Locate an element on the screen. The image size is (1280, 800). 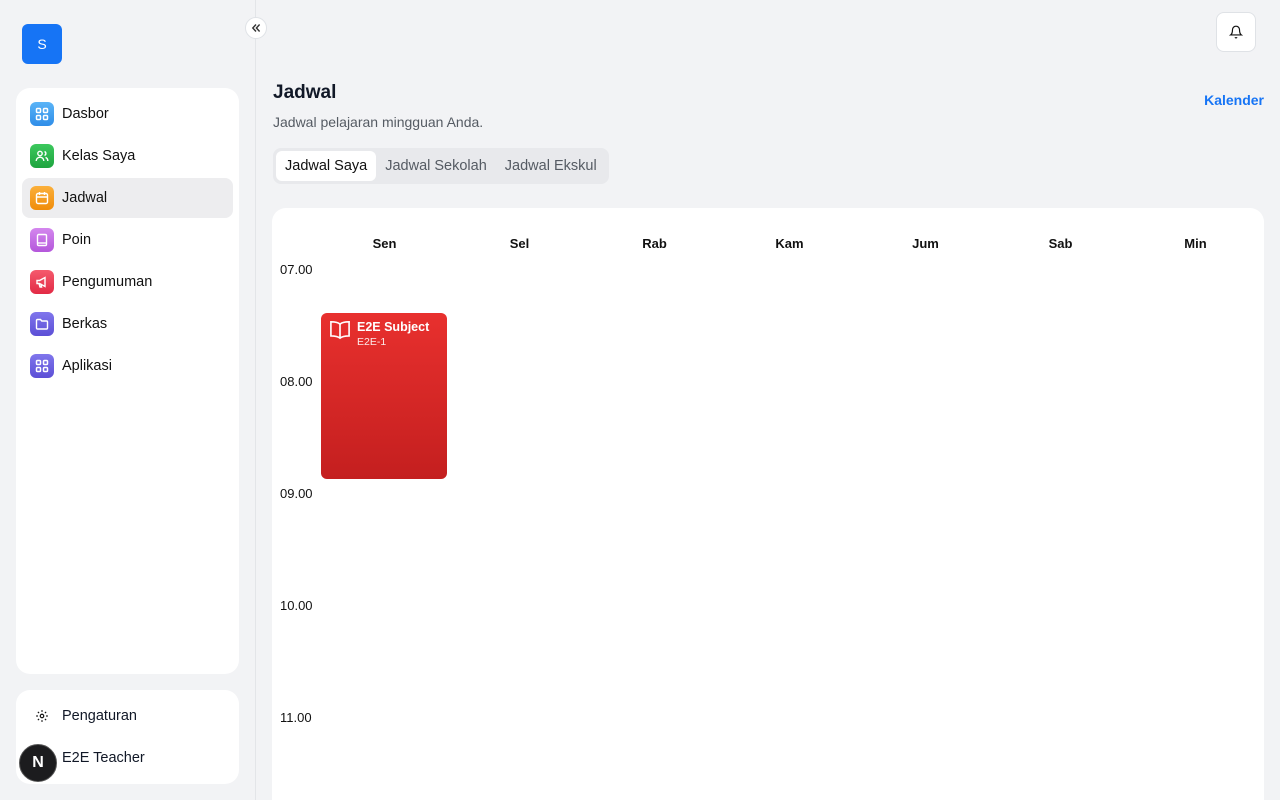
day-header: Sel is located at coordinates (519, 243).